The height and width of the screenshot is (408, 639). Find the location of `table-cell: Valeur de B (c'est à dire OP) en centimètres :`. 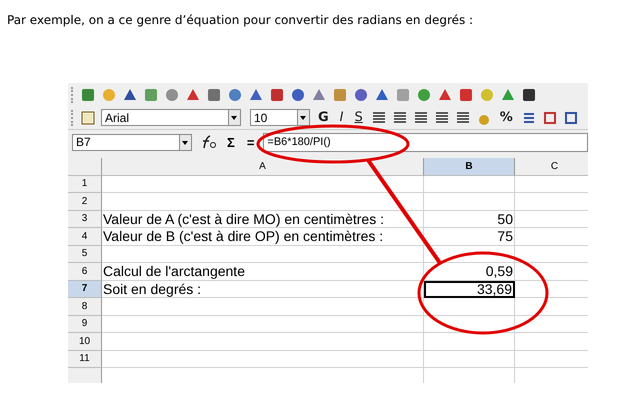

table-cell: Valeur de B (c'est à dire OP) en centimètres : is located at coordinates (263, 237).